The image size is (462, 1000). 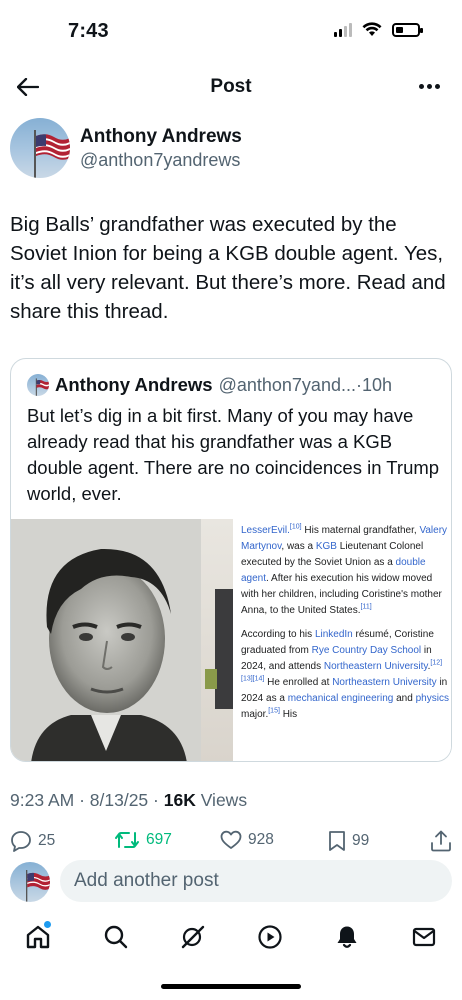 I want to click on repost-icon, so click(x=127, y=840).